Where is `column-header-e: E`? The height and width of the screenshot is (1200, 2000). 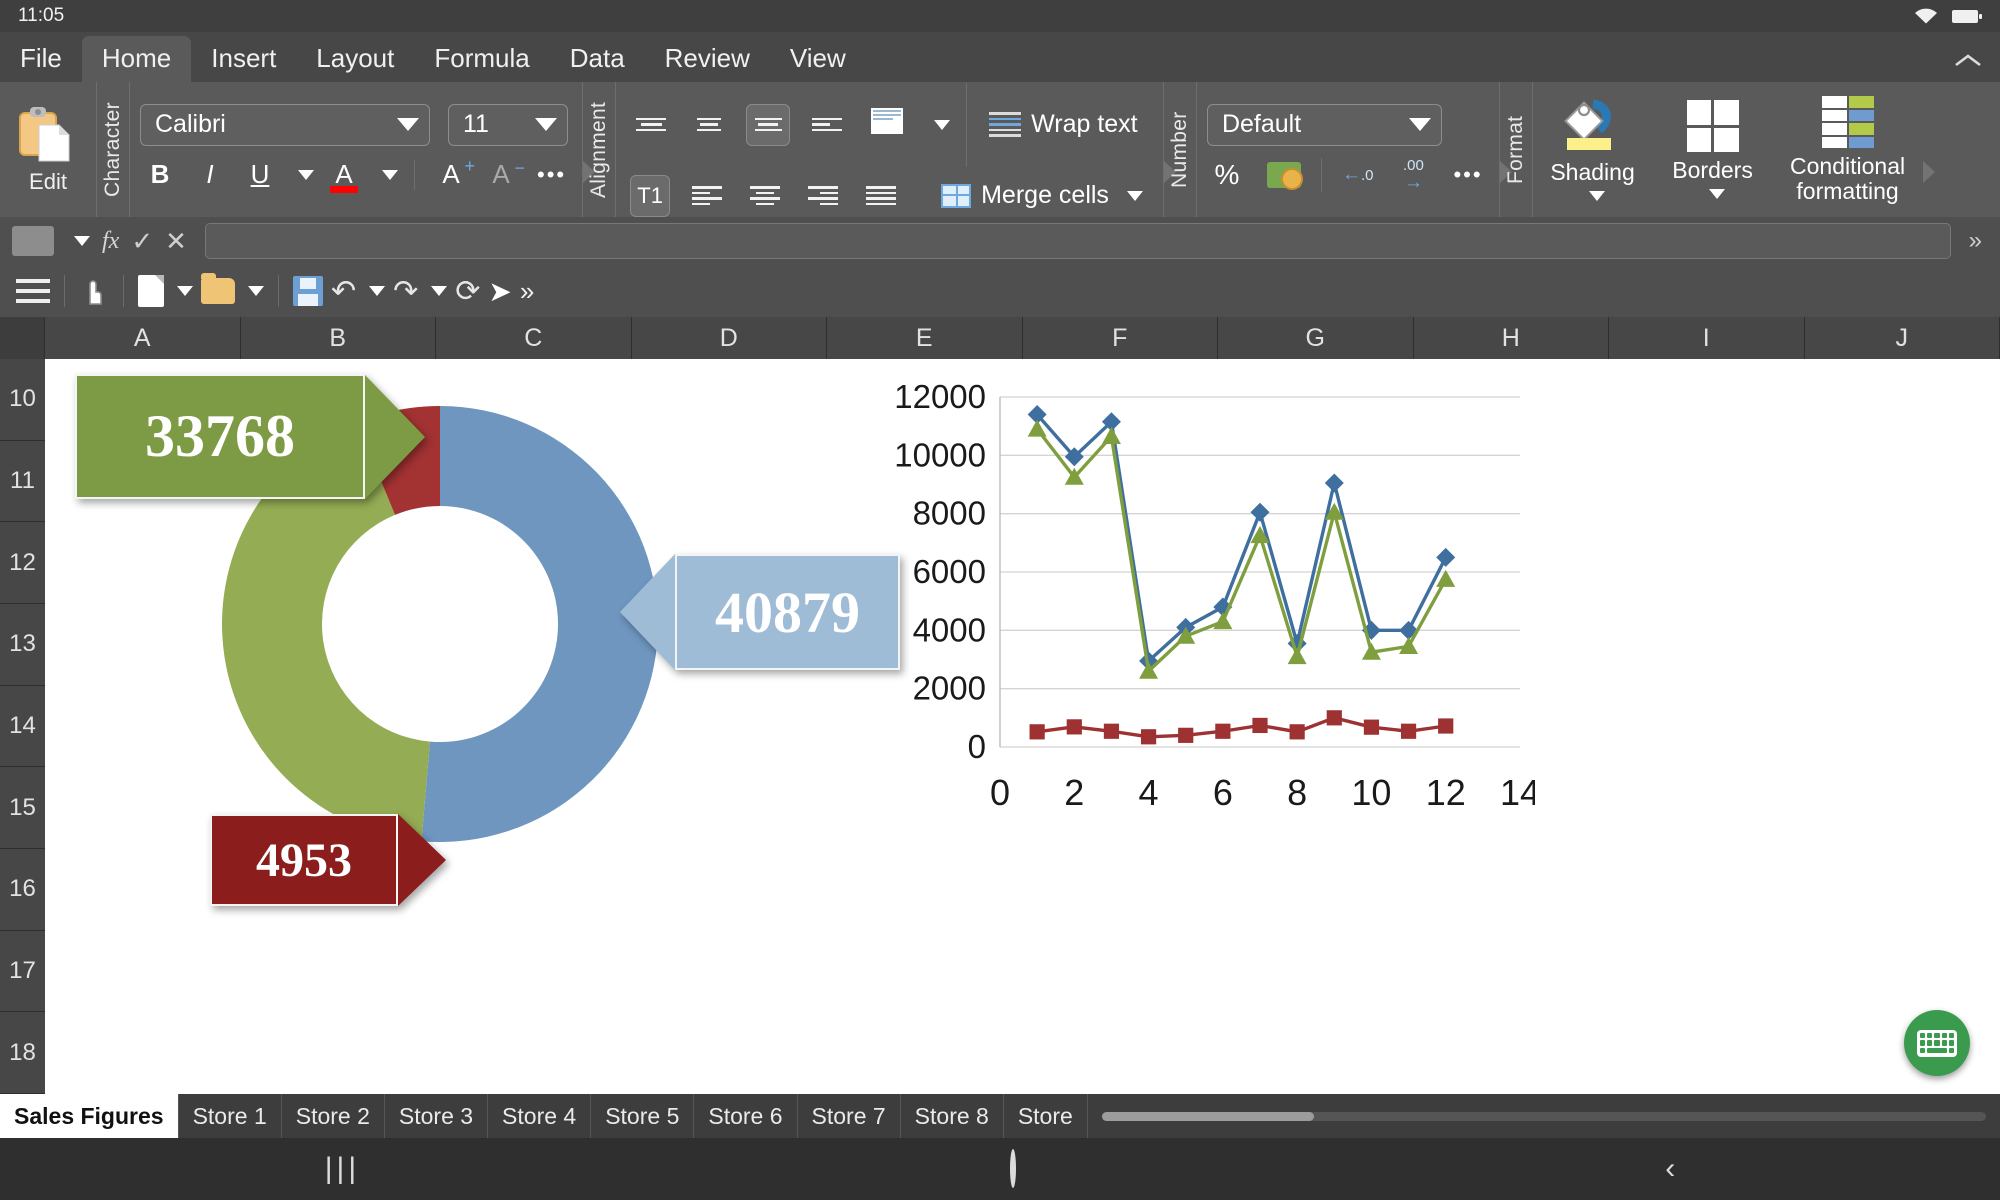
column-header-e: E is located at coordinates (925, 338).